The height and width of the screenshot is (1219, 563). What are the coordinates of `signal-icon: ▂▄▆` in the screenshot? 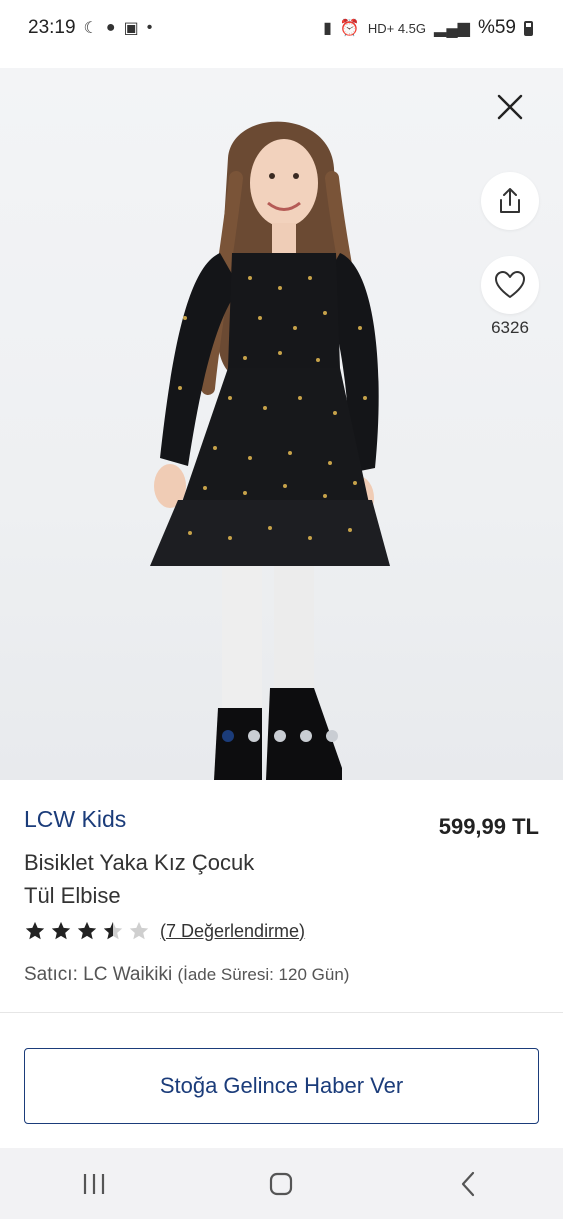 It's located at (452, 28).